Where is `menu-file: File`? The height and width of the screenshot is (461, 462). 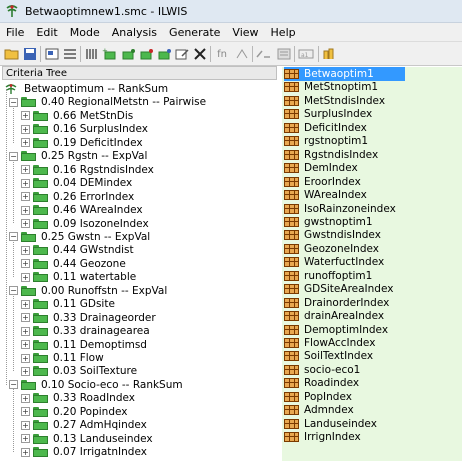
menu-file: File is located at coordinates (15, 32).